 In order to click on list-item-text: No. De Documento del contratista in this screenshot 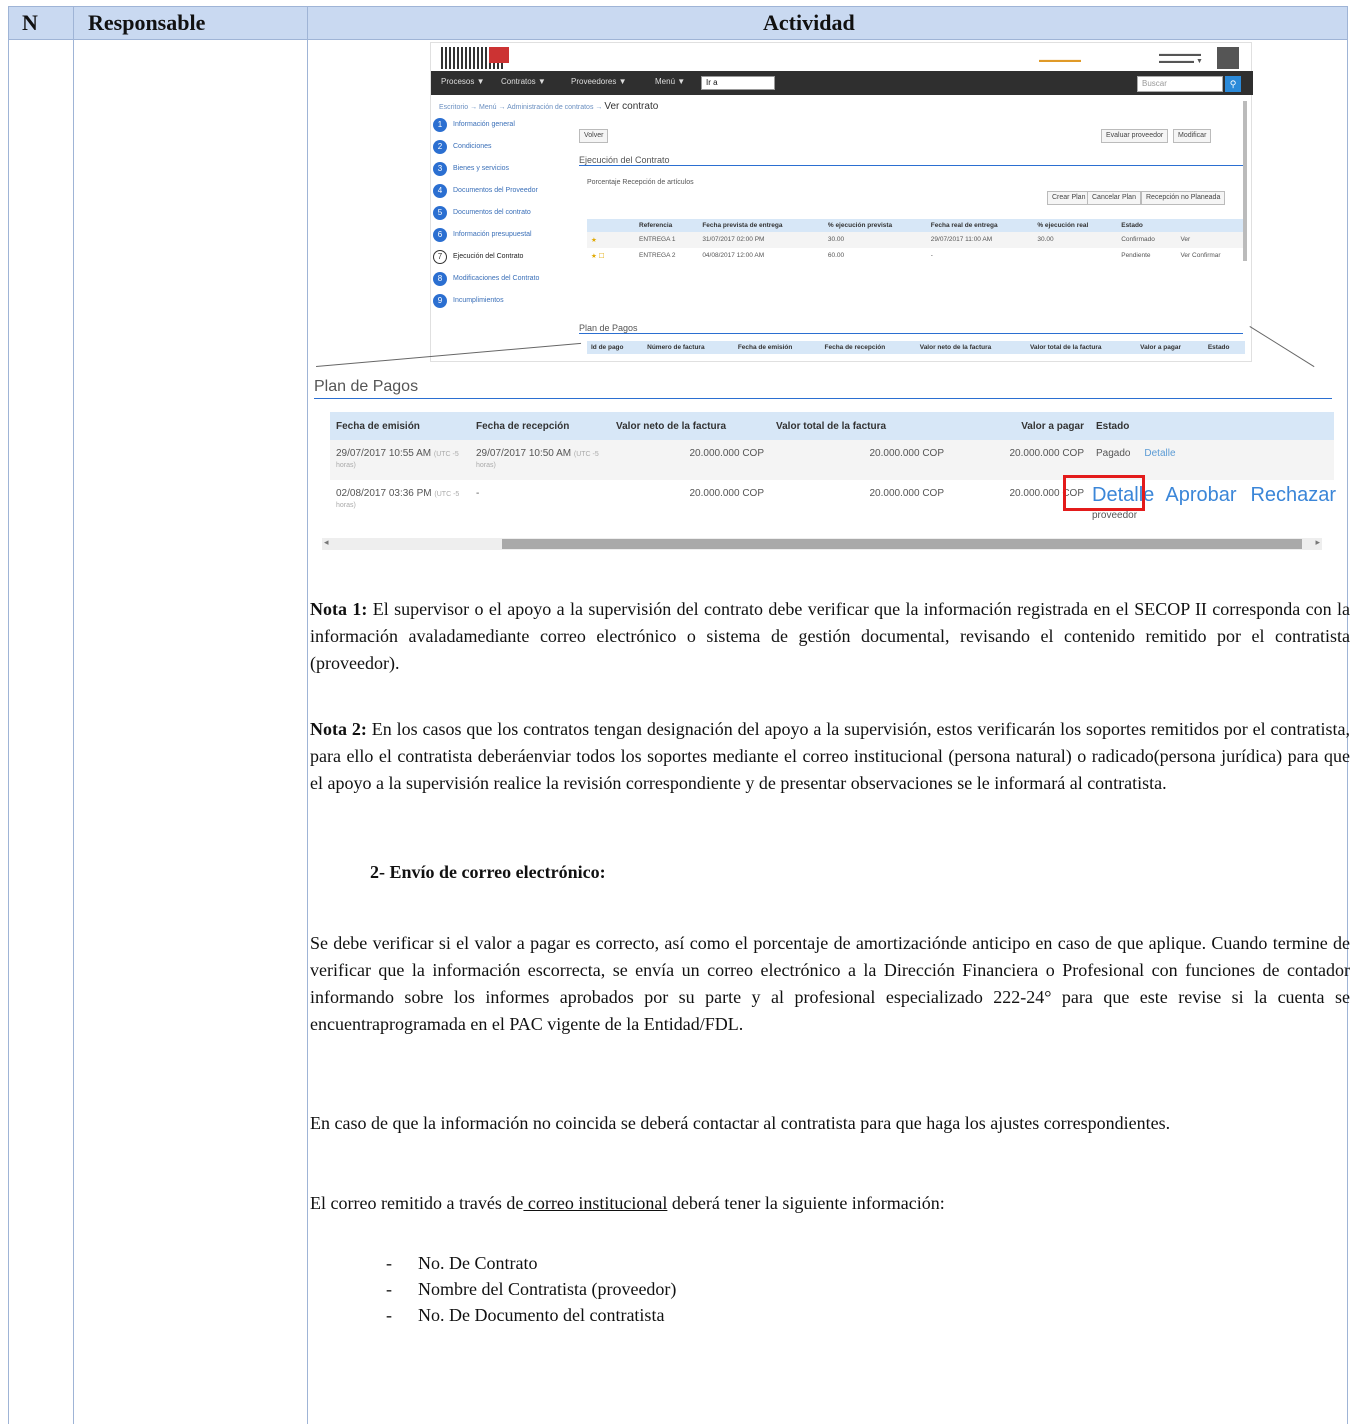, I will do `click(541, 1315)`.